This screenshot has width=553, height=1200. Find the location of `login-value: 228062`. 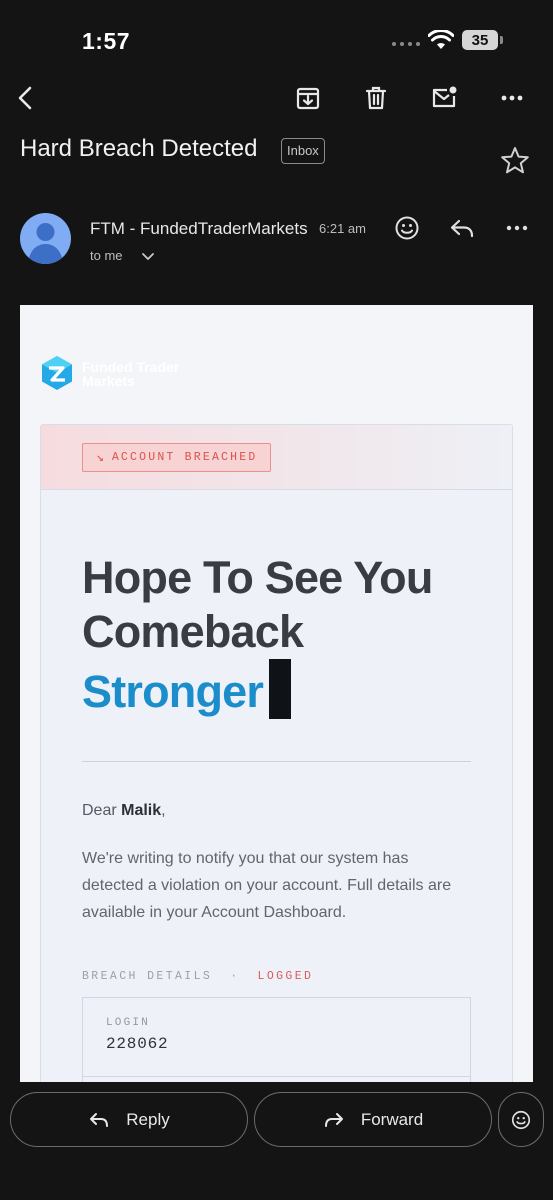

login-value: 228062 is located at coordinates (137, 1044).